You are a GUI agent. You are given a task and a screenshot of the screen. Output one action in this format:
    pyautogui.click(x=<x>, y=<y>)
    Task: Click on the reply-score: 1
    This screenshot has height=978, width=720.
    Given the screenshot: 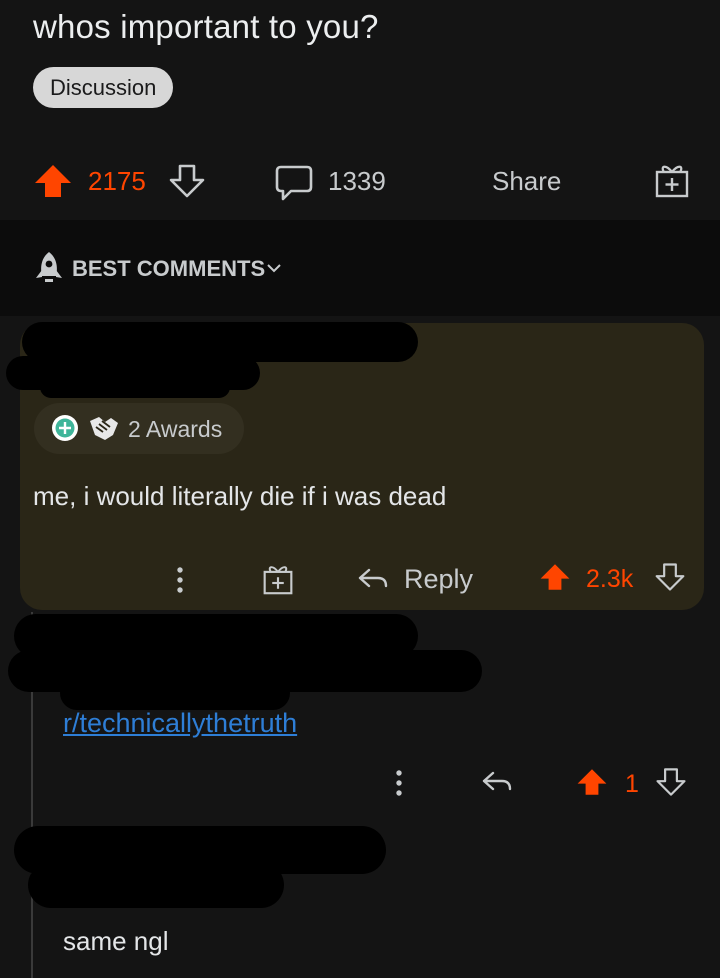 What is the action you would take?
    pyautogui.click(x=632, y=784)
    